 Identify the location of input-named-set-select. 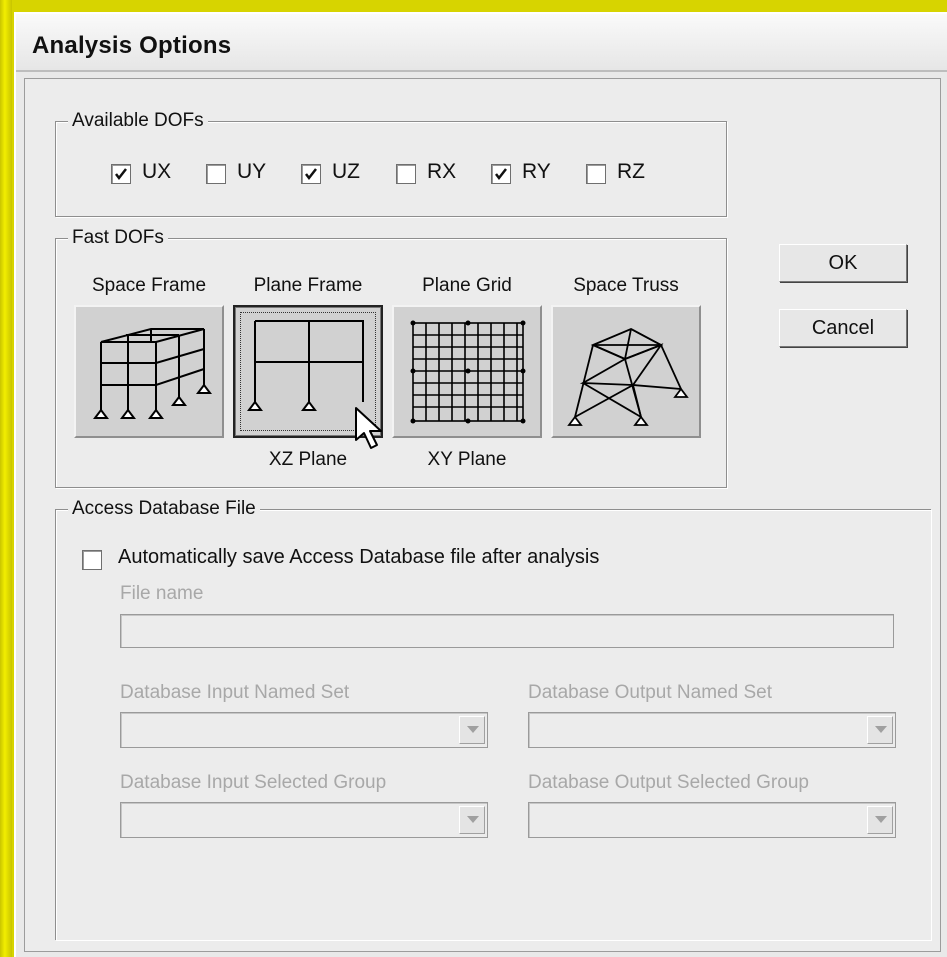
(304, 730).